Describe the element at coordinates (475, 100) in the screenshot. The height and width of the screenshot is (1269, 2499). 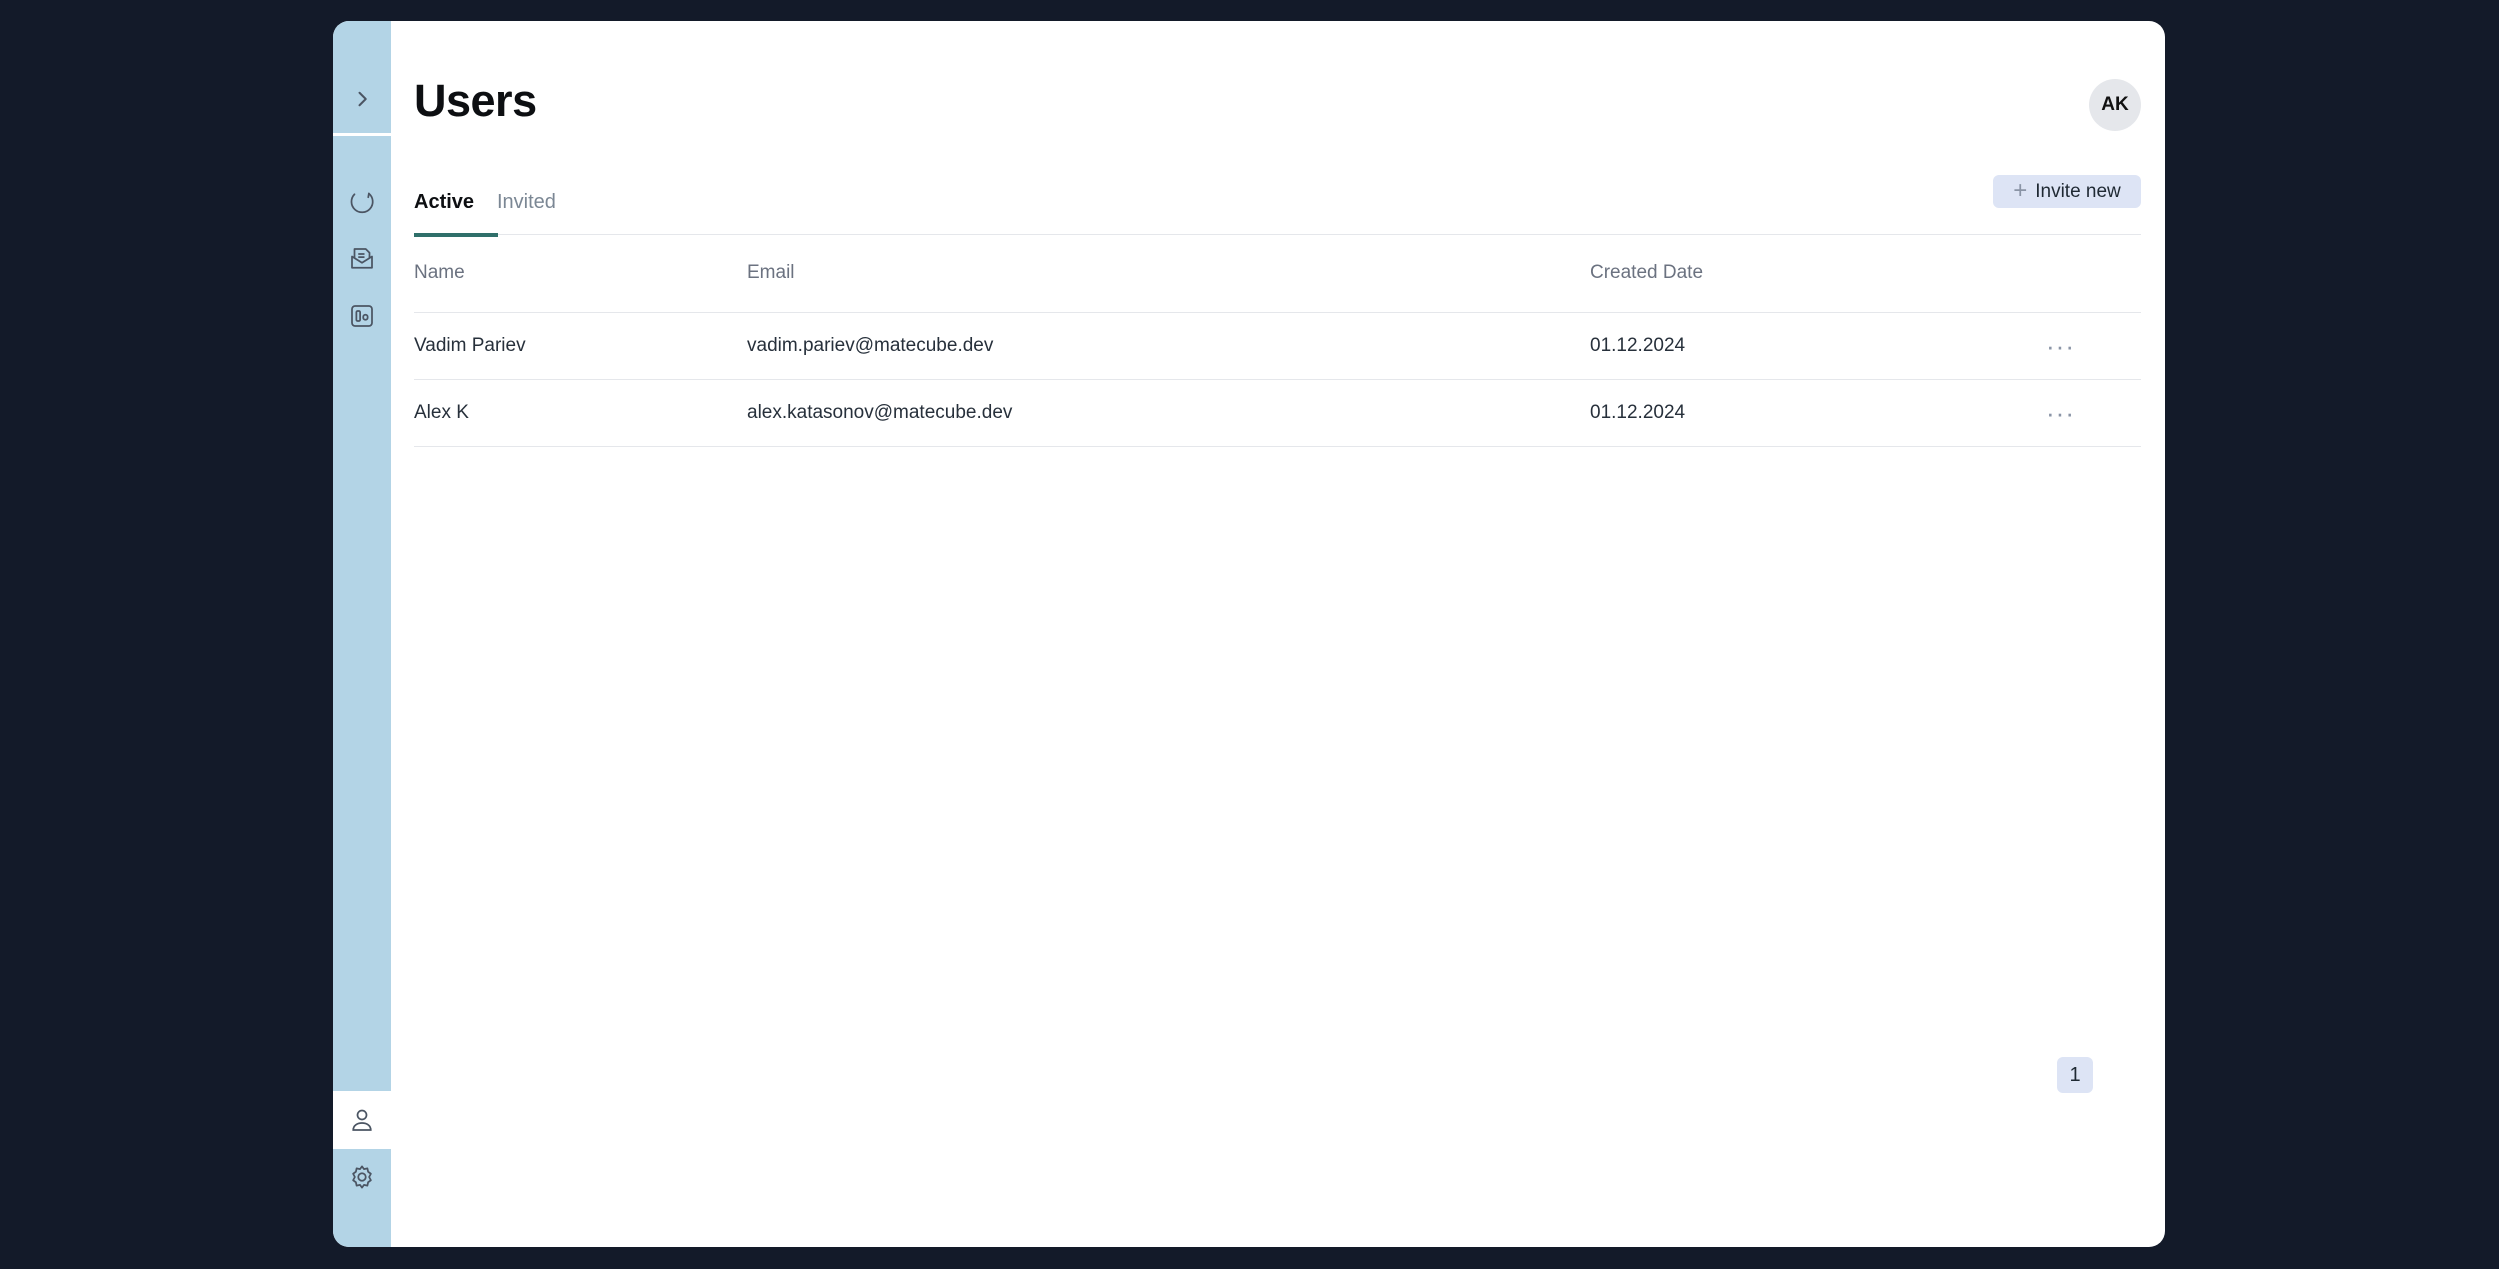
I see `page-title: Users` at that location.